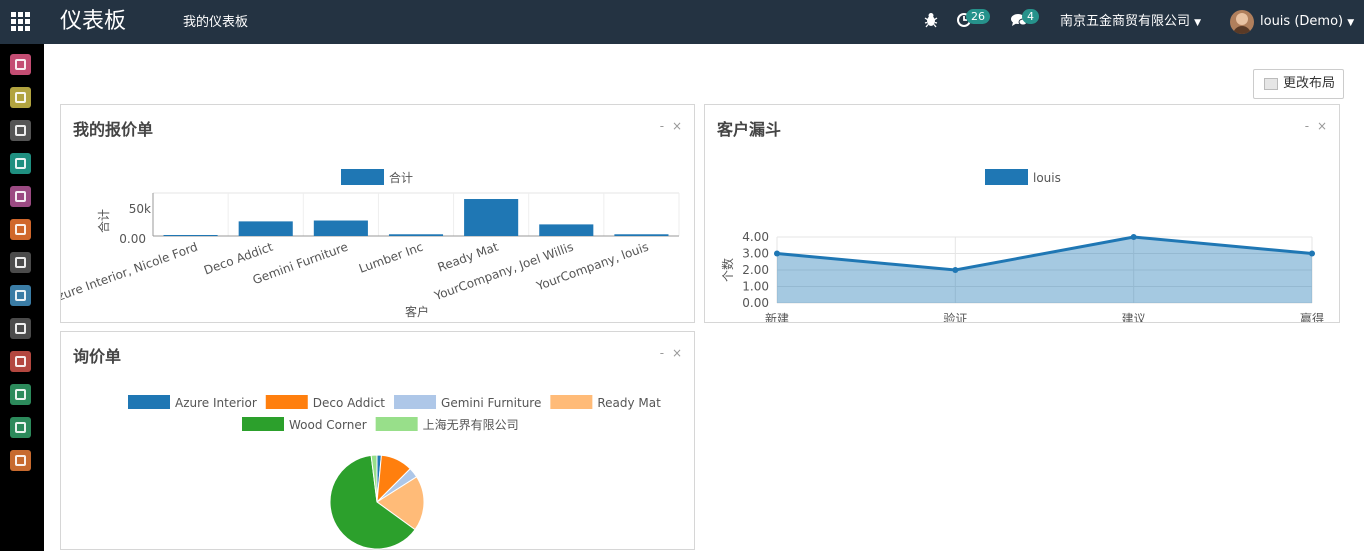 This screenshot has height=551, width=1364. I want to click on legend-label: Deco Addict, so click(349, 403).